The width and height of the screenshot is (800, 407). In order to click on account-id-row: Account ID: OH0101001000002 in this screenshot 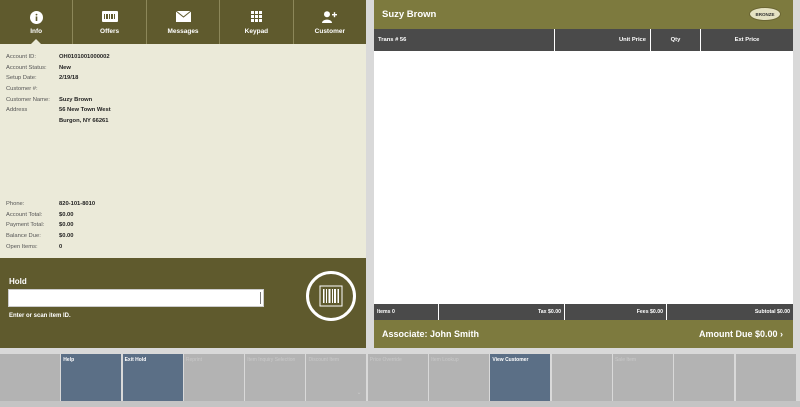, I will do `click(58, 57)`.